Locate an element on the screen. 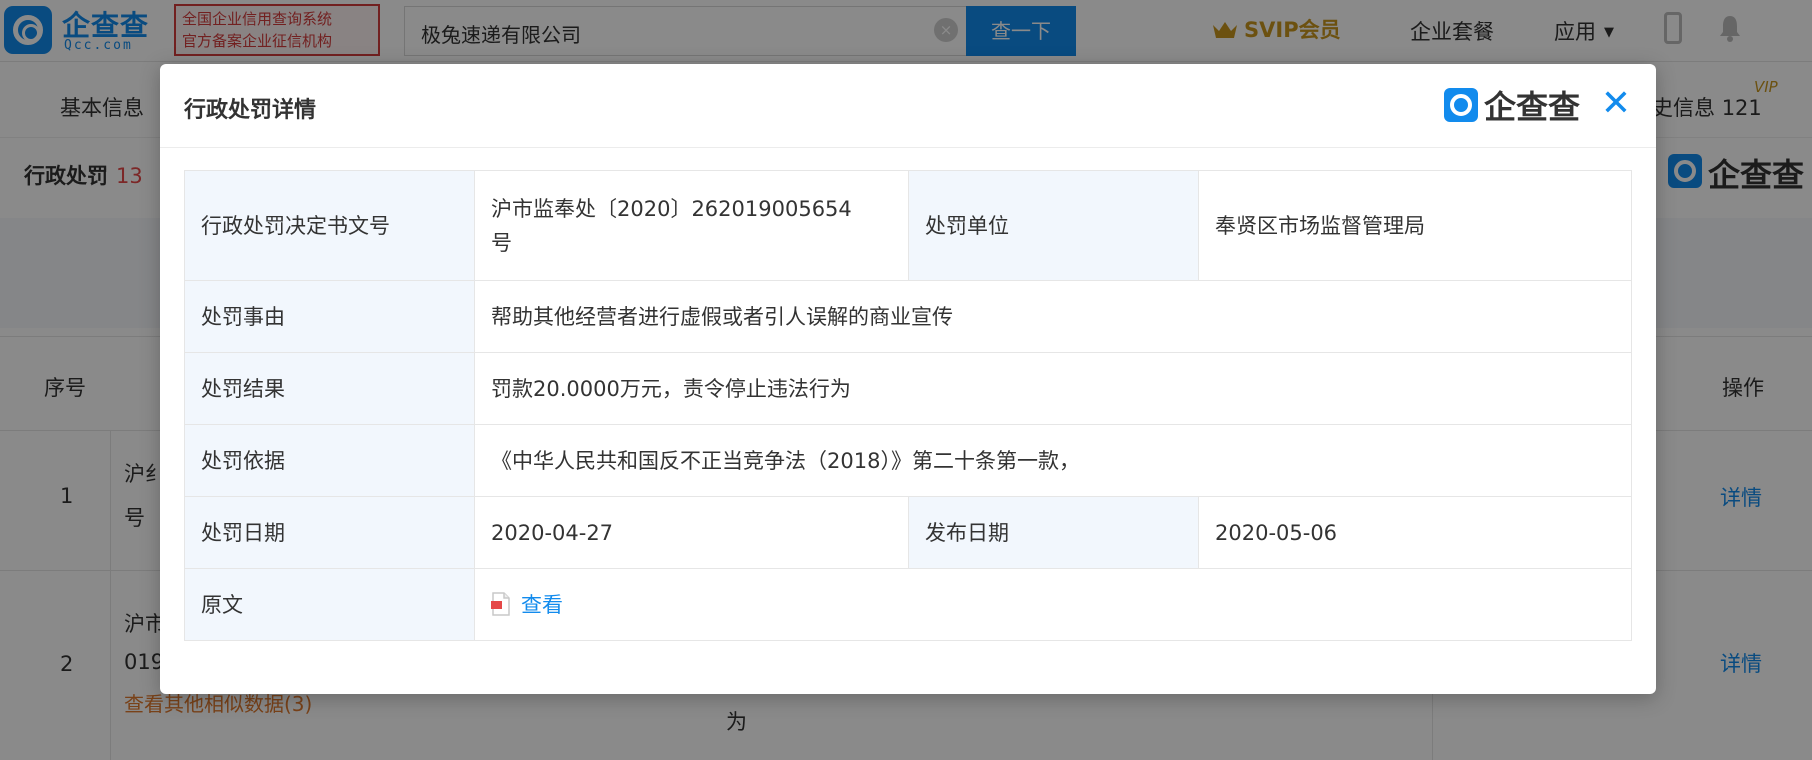 The width and height of the screenshot is (1812, 760). publish-date-value: 2020-05-06 is located at coordinates (1415, 532).